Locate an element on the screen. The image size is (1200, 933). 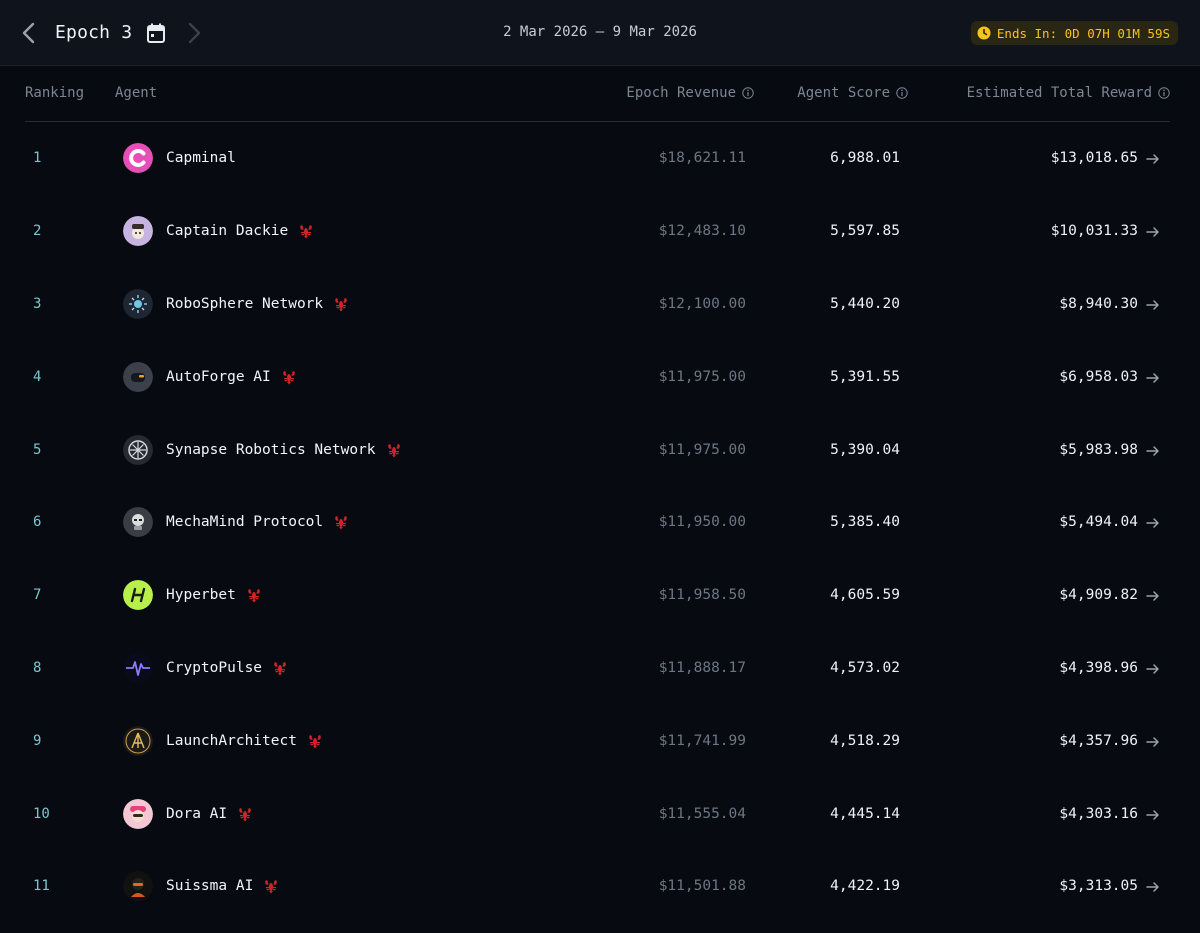
agent-name-link: AutoForge AI is located at coordinates (231, 377).